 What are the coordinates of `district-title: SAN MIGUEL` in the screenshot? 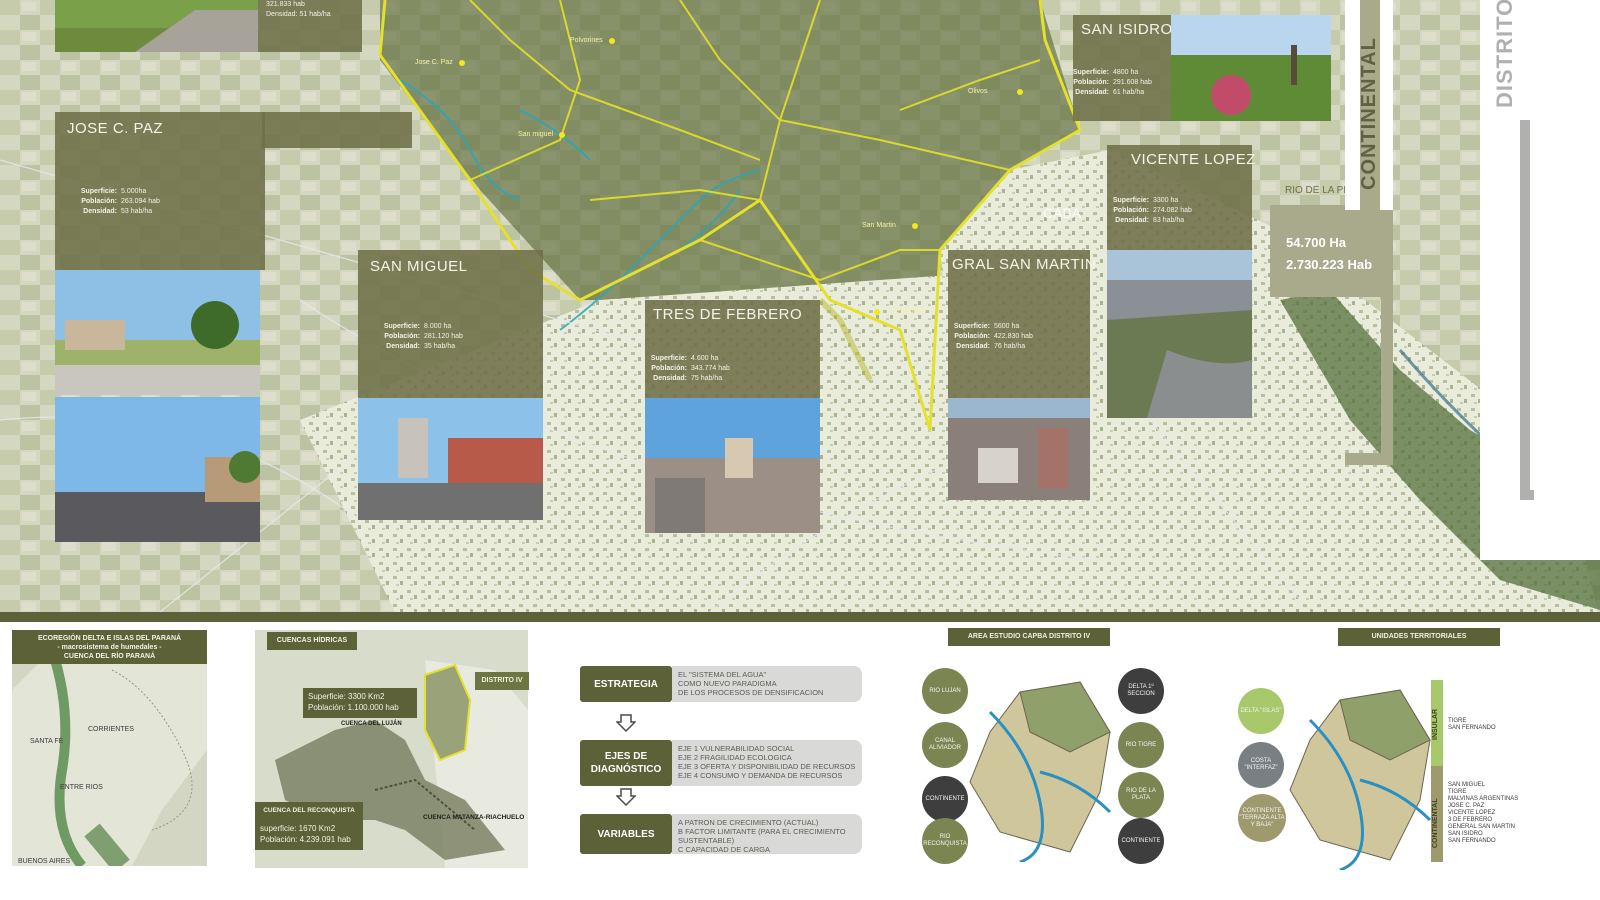 It's located at (419, 266).